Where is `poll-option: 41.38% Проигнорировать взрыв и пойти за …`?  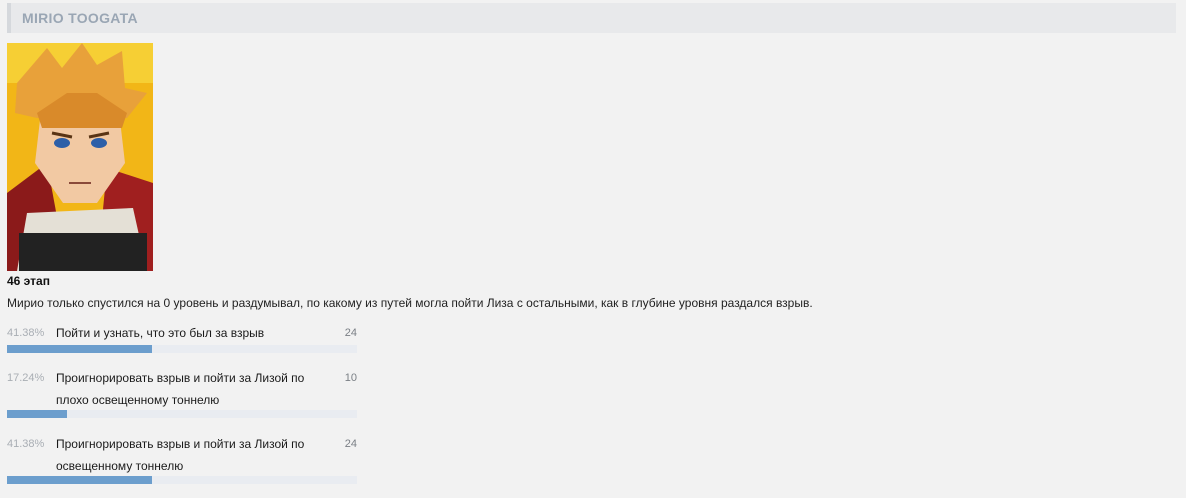
poll-option: 41.38% Проигнорировать взрыв и пойти за … is located at coordinates (182, 460).